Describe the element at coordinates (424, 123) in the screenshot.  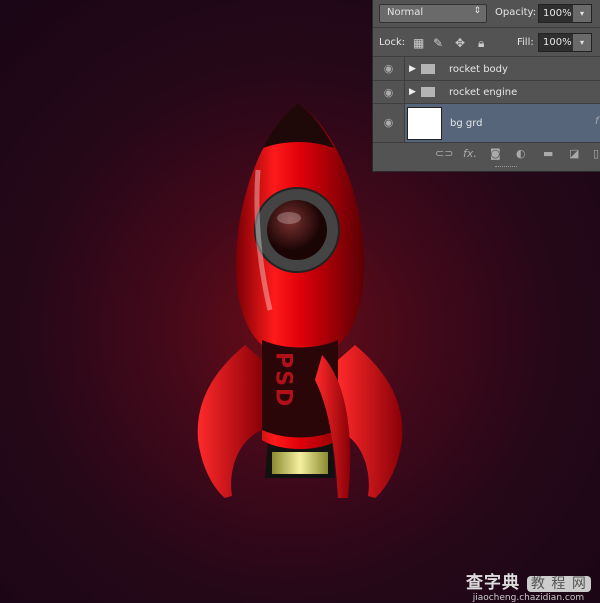
I see `layer-thumbnail` at that location.